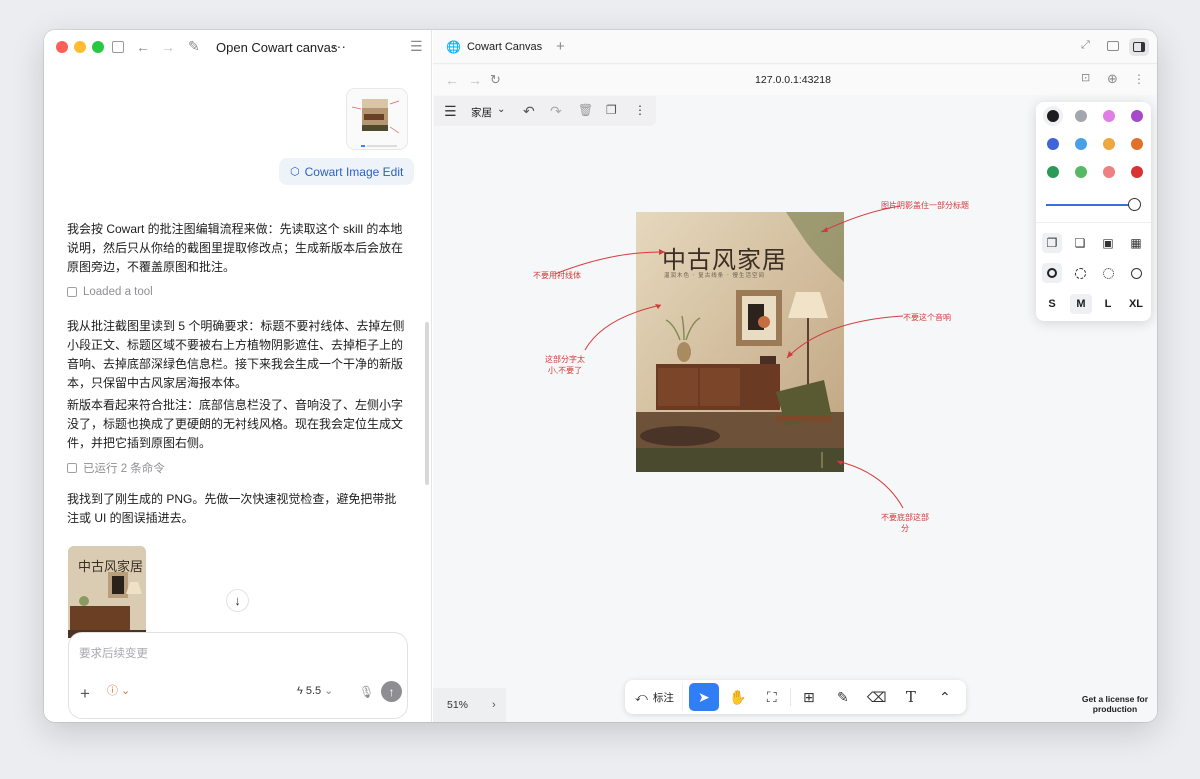  I want to click on fill-pattern-icon: ▦, so click(1136, 243).